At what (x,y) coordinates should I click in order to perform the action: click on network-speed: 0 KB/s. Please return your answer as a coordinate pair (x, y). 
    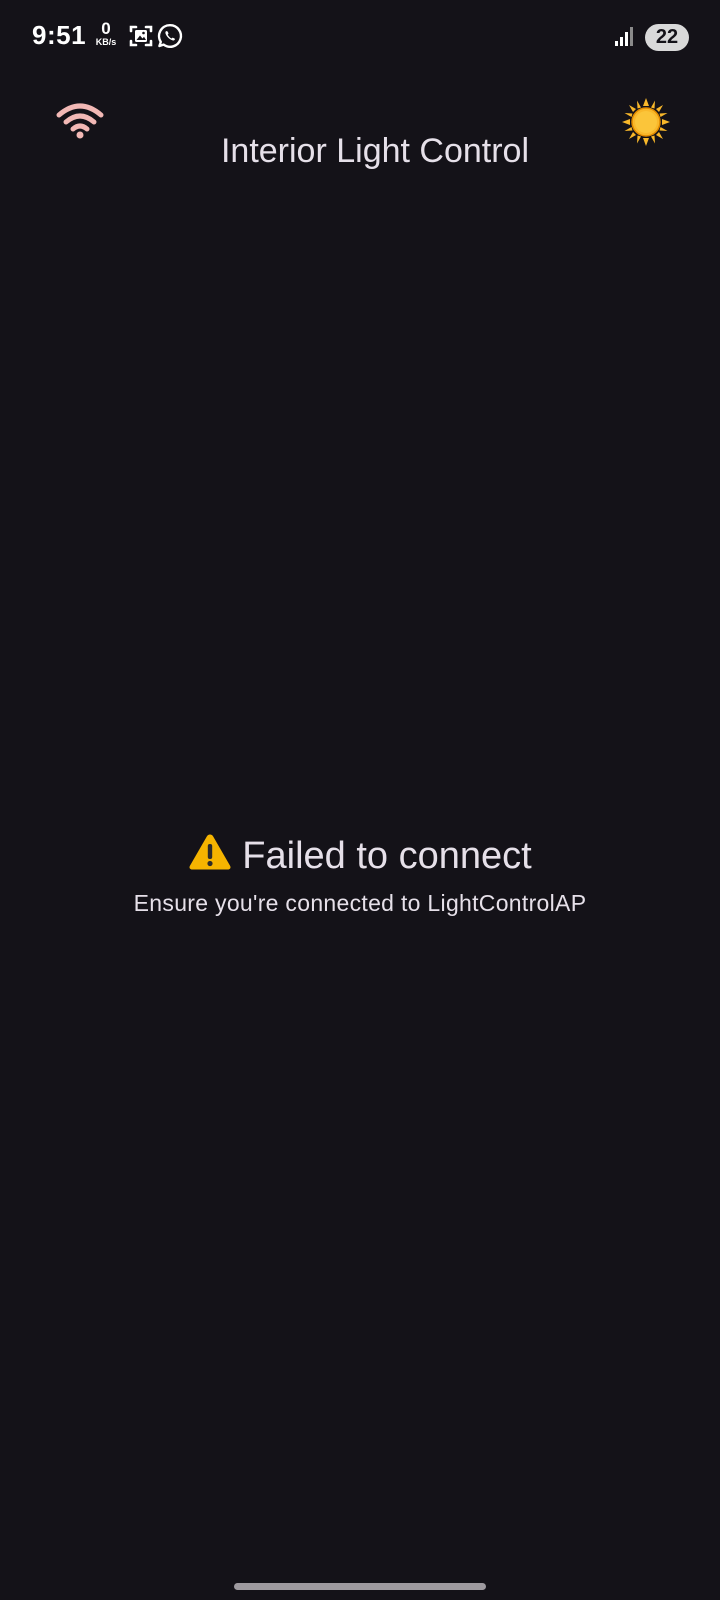
    Looking at the image, I should click on (106, 33).